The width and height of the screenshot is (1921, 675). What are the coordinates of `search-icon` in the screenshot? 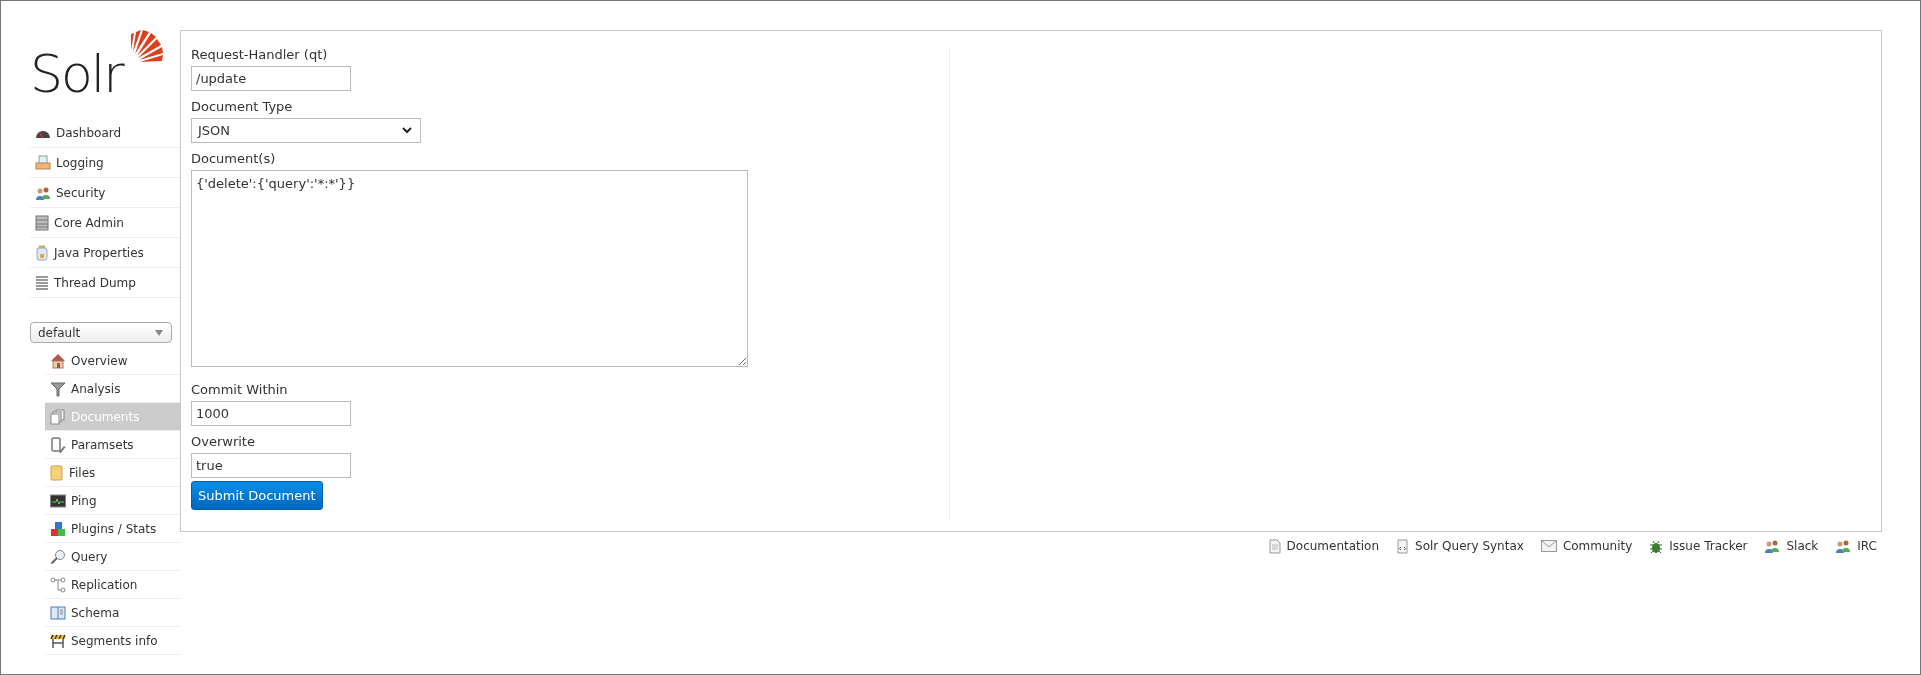 It's located at (58, 556).